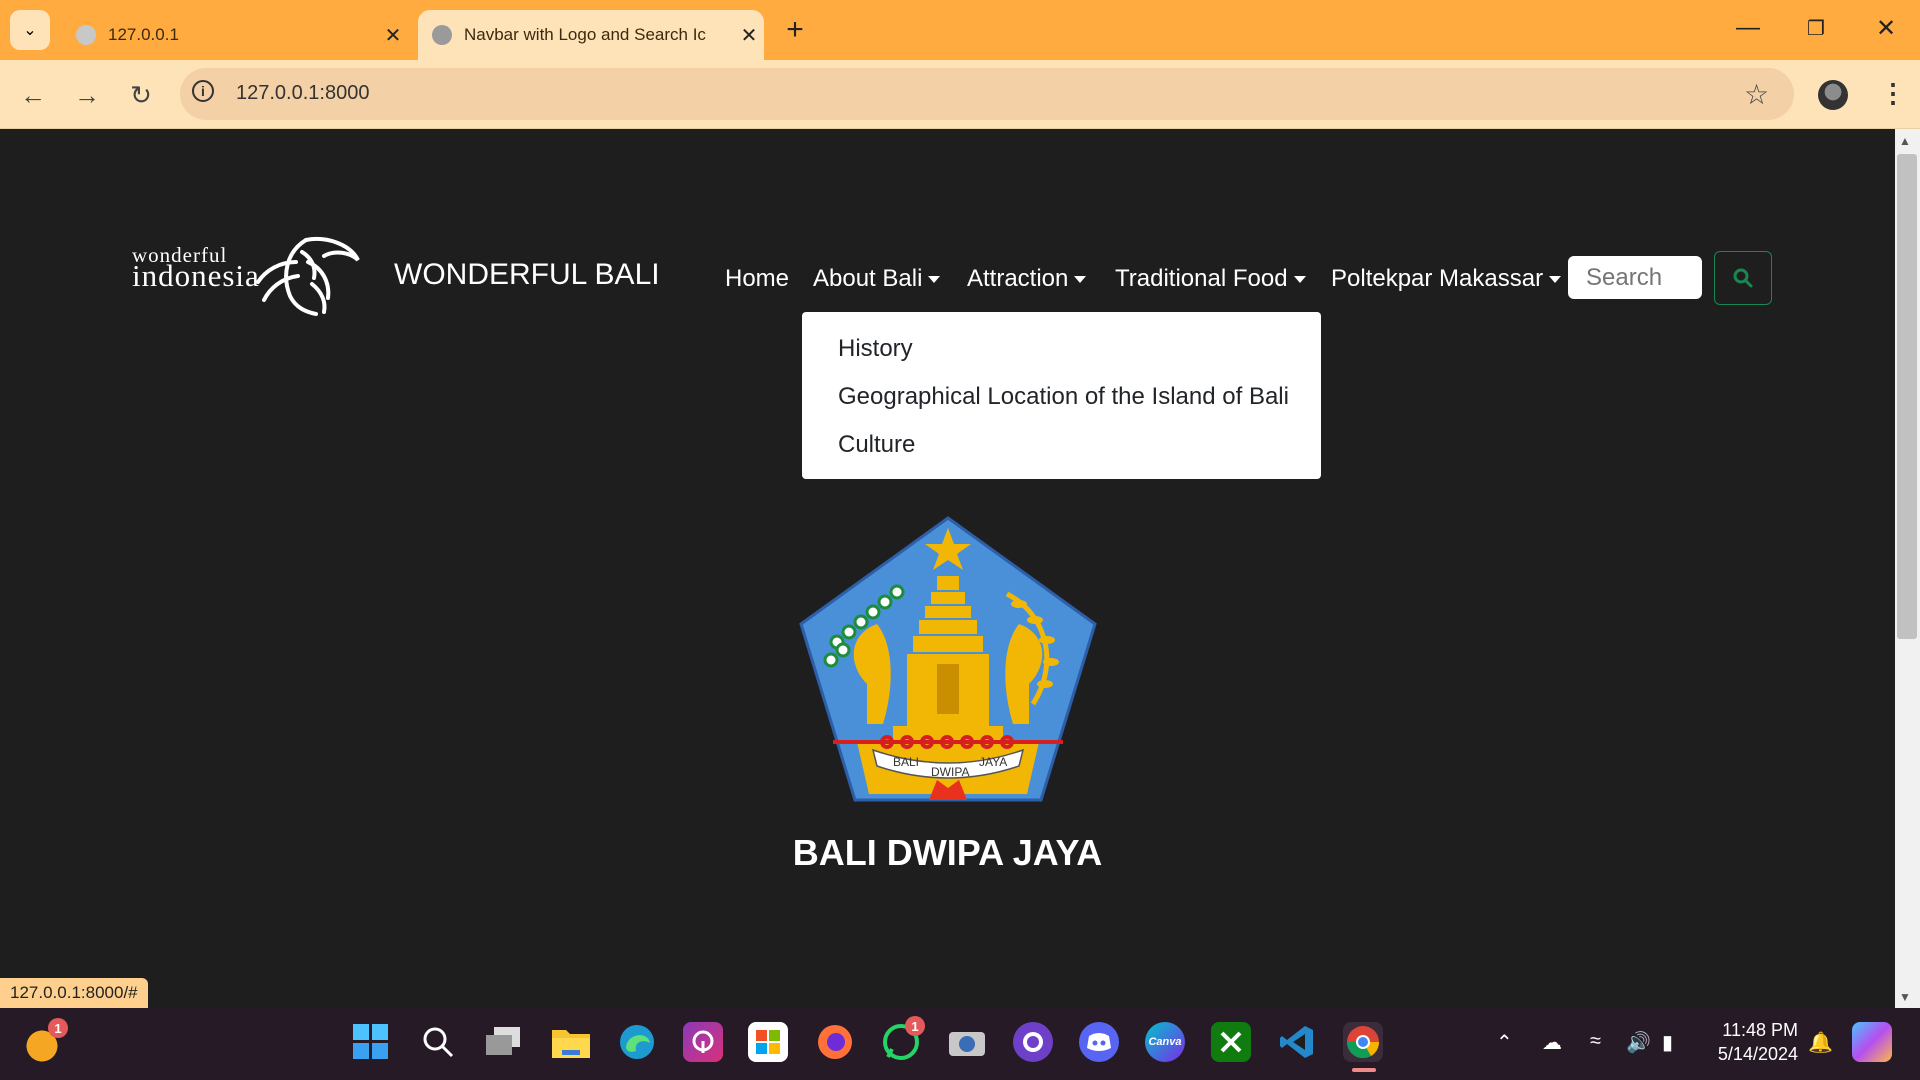 This screenshot has height=1080, width=1920. What do you see at coordinates (795, 30) in the screenshot?
I see `new-tab-button: +` at bounding box center [795, 30].